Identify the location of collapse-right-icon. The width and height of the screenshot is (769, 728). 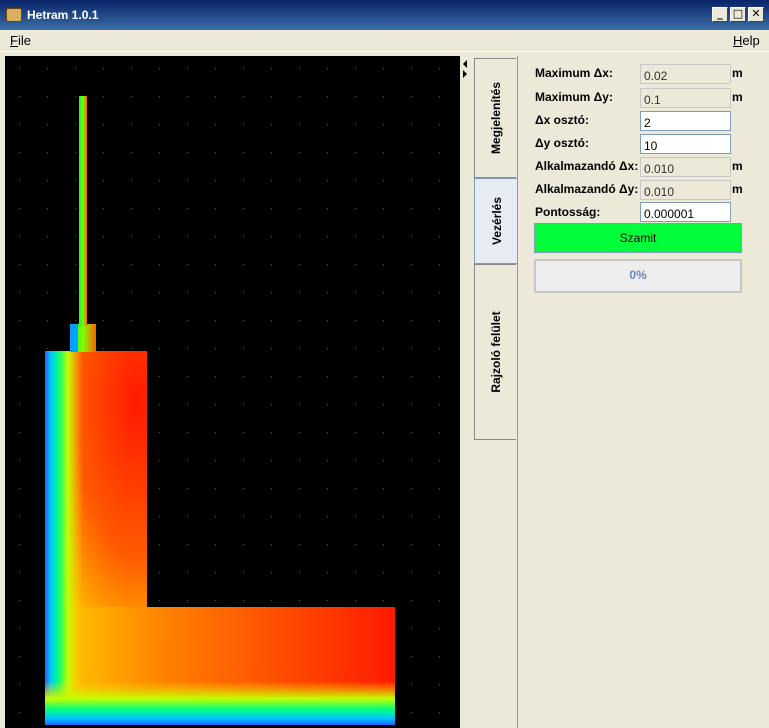
(465, 74).